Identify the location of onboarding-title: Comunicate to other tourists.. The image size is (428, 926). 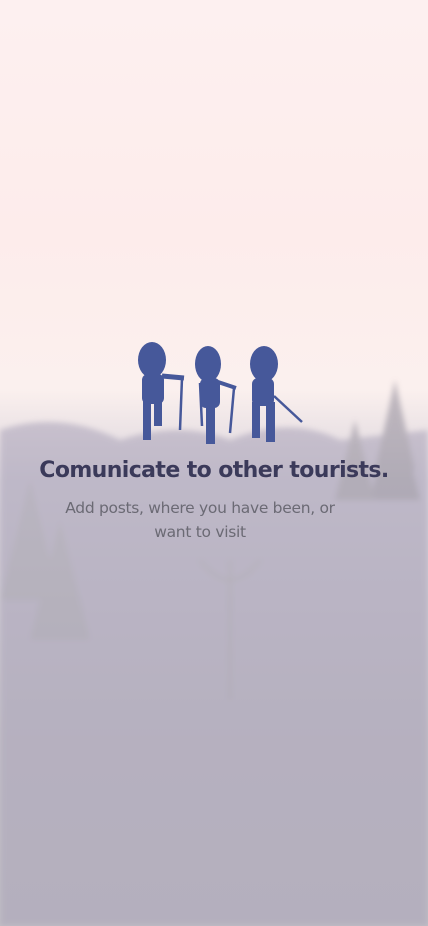
(214, 470).